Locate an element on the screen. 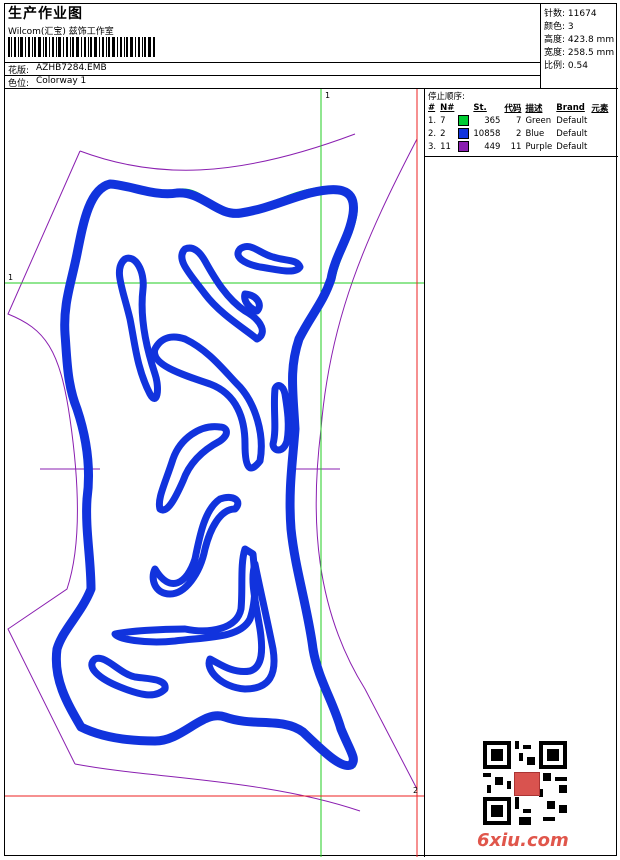 The width and height of the screenshot is (620, 860). col-index: # is located at coordinates (432, 107).